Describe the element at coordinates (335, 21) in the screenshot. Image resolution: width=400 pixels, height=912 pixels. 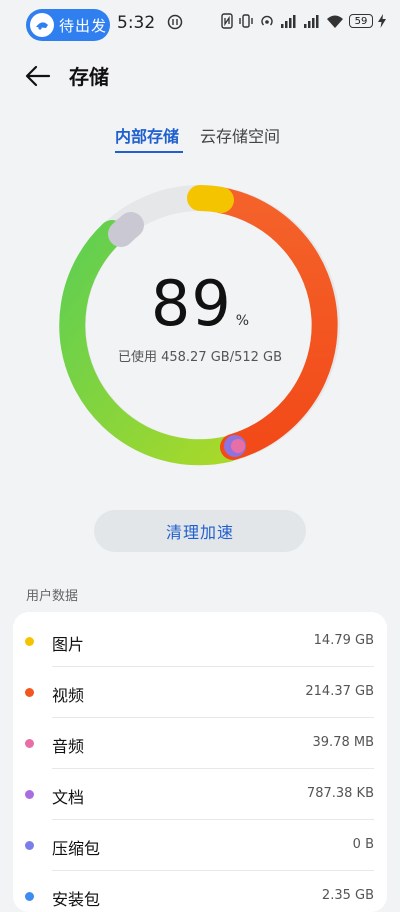
I see `wifi-icon` at that location.